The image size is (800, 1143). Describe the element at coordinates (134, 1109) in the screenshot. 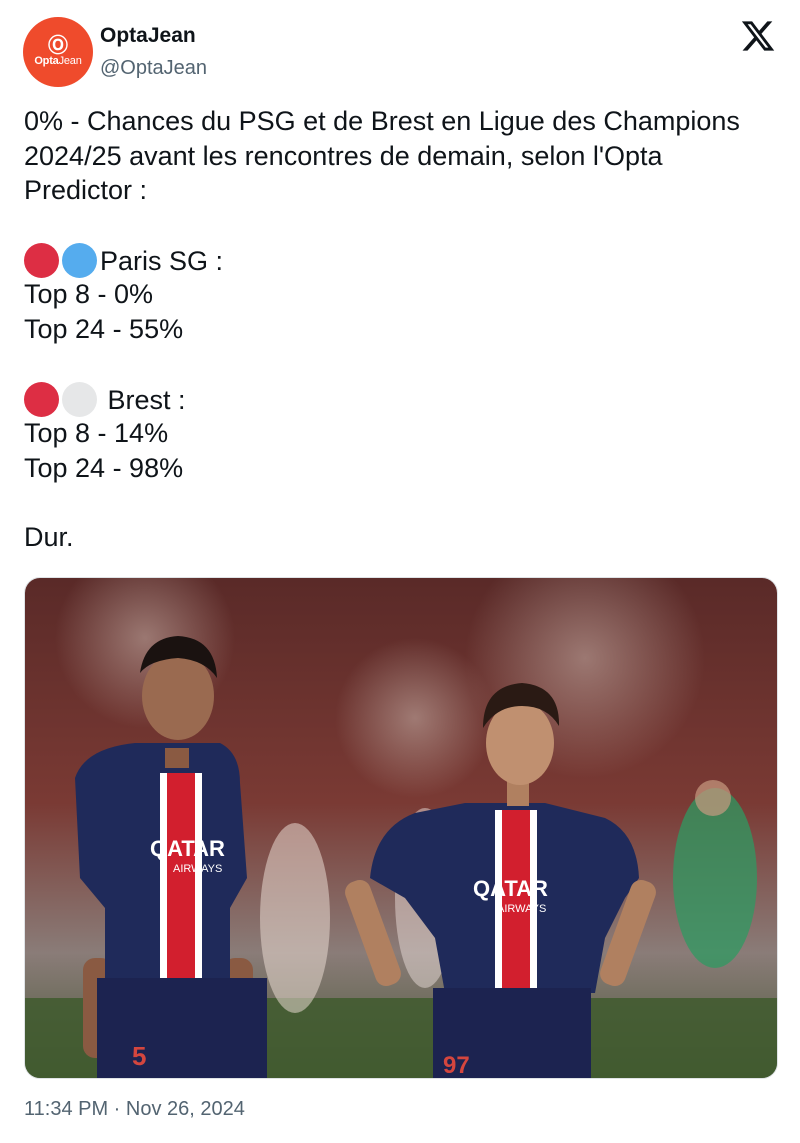

I see `tweet-timestamp: 11:34 PM · Nov 26, 2024` at that location.